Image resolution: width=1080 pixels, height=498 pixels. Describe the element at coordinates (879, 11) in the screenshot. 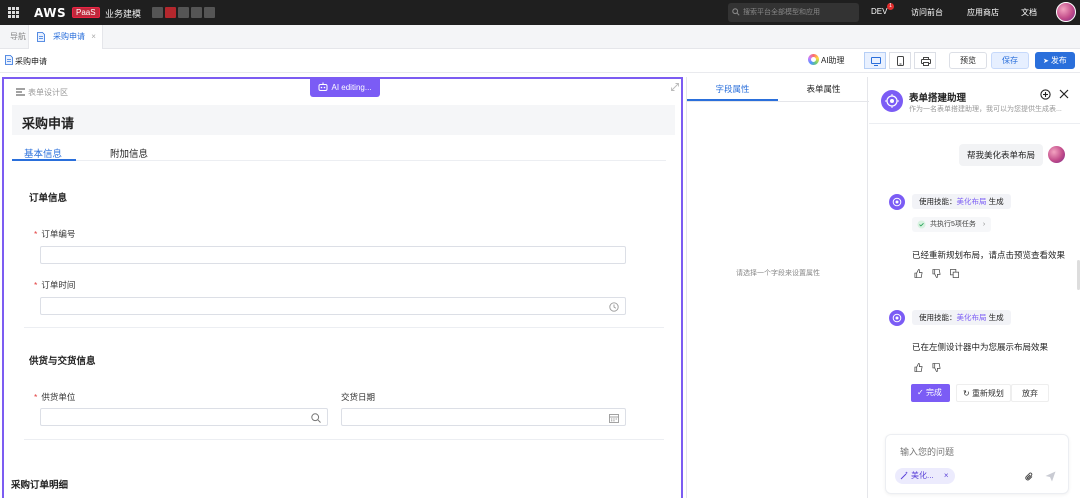

I see `env-switcher: DEV` at that location.